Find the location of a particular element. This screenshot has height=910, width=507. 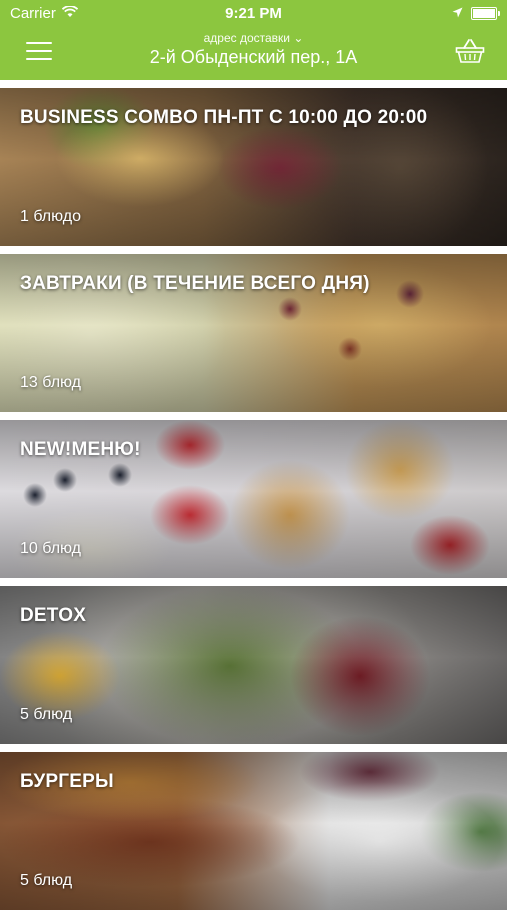

menu-button is located at coordinates (39, 52).